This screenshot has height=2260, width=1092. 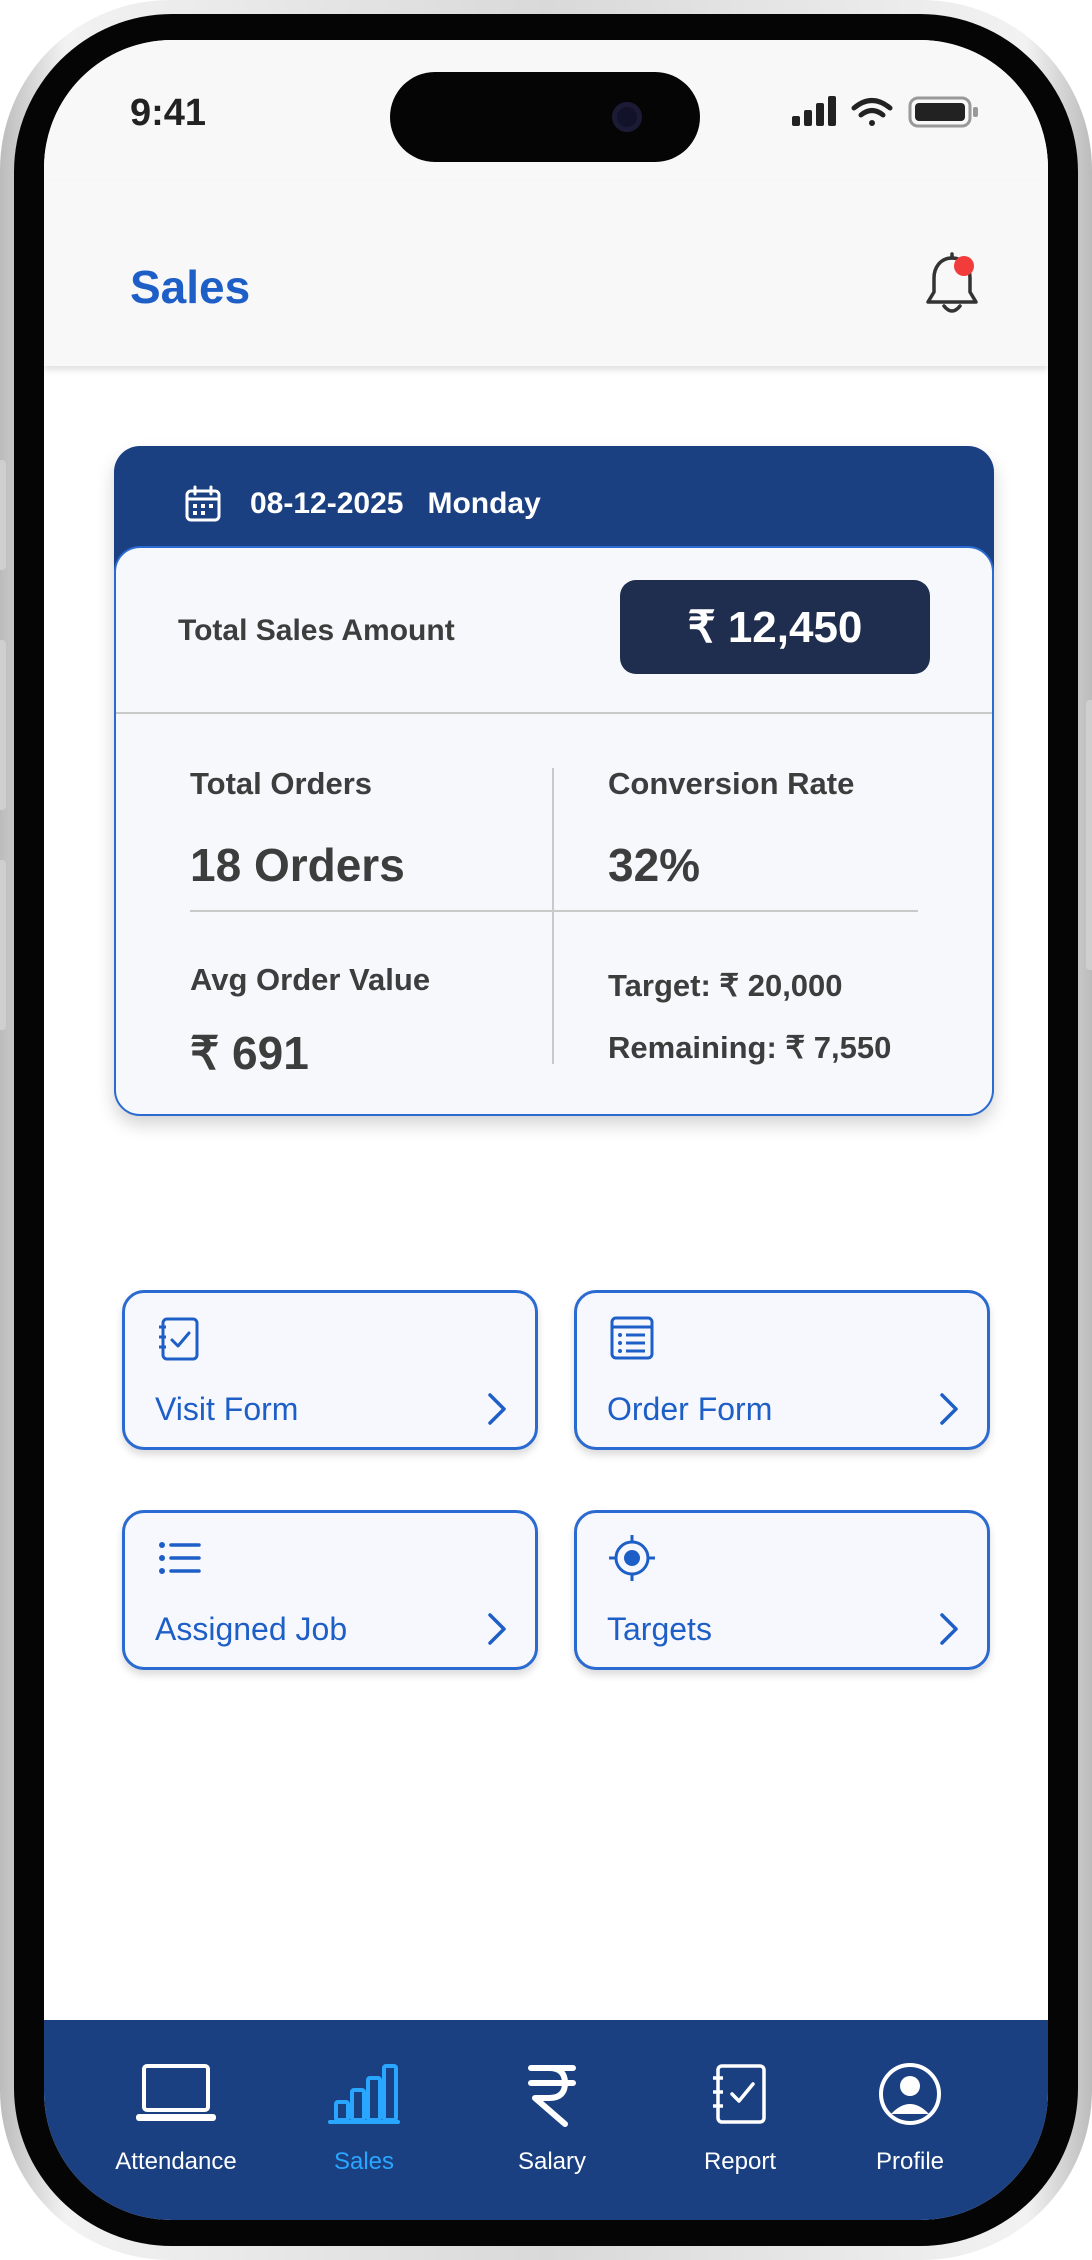 What do you see at coordinates (943, 112) in the screenshot?
I see `battery-icon` at bounding box center [943, 112].